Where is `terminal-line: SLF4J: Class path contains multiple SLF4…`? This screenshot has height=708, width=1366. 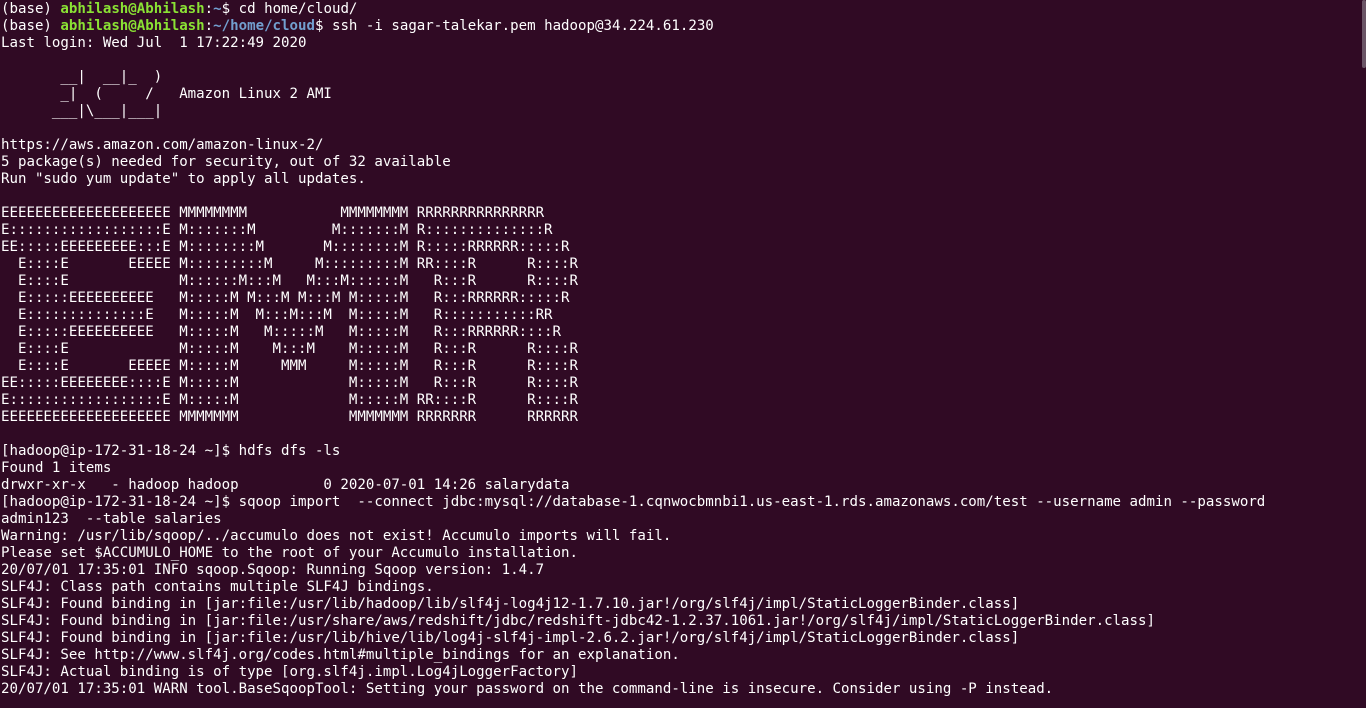 terminal-line: SLF4J: Class path contains multiple SLF4… is located at coordinates (683, 587).